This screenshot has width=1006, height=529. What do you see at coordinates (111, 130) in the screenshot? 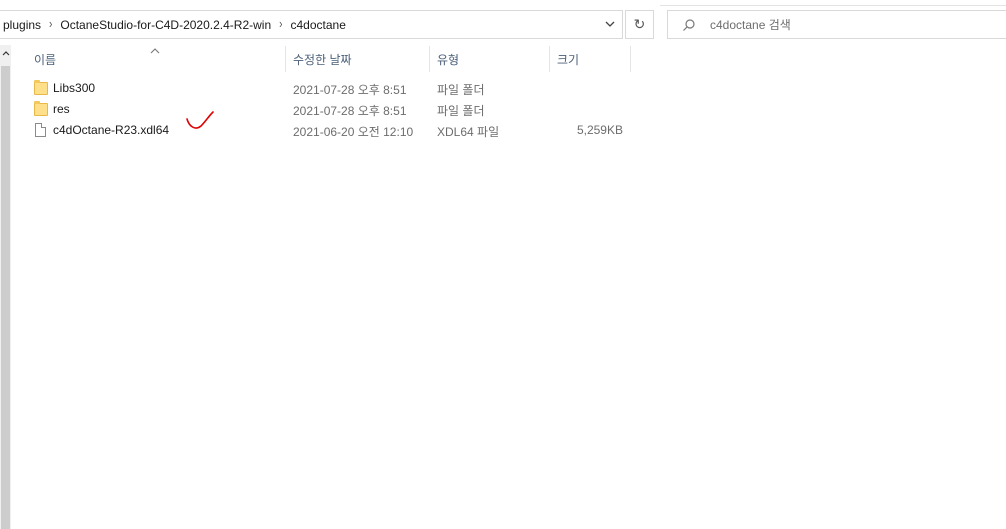
I see `file-name: c4dOctane-R23.xdl64` at bounding box center [111, 130].